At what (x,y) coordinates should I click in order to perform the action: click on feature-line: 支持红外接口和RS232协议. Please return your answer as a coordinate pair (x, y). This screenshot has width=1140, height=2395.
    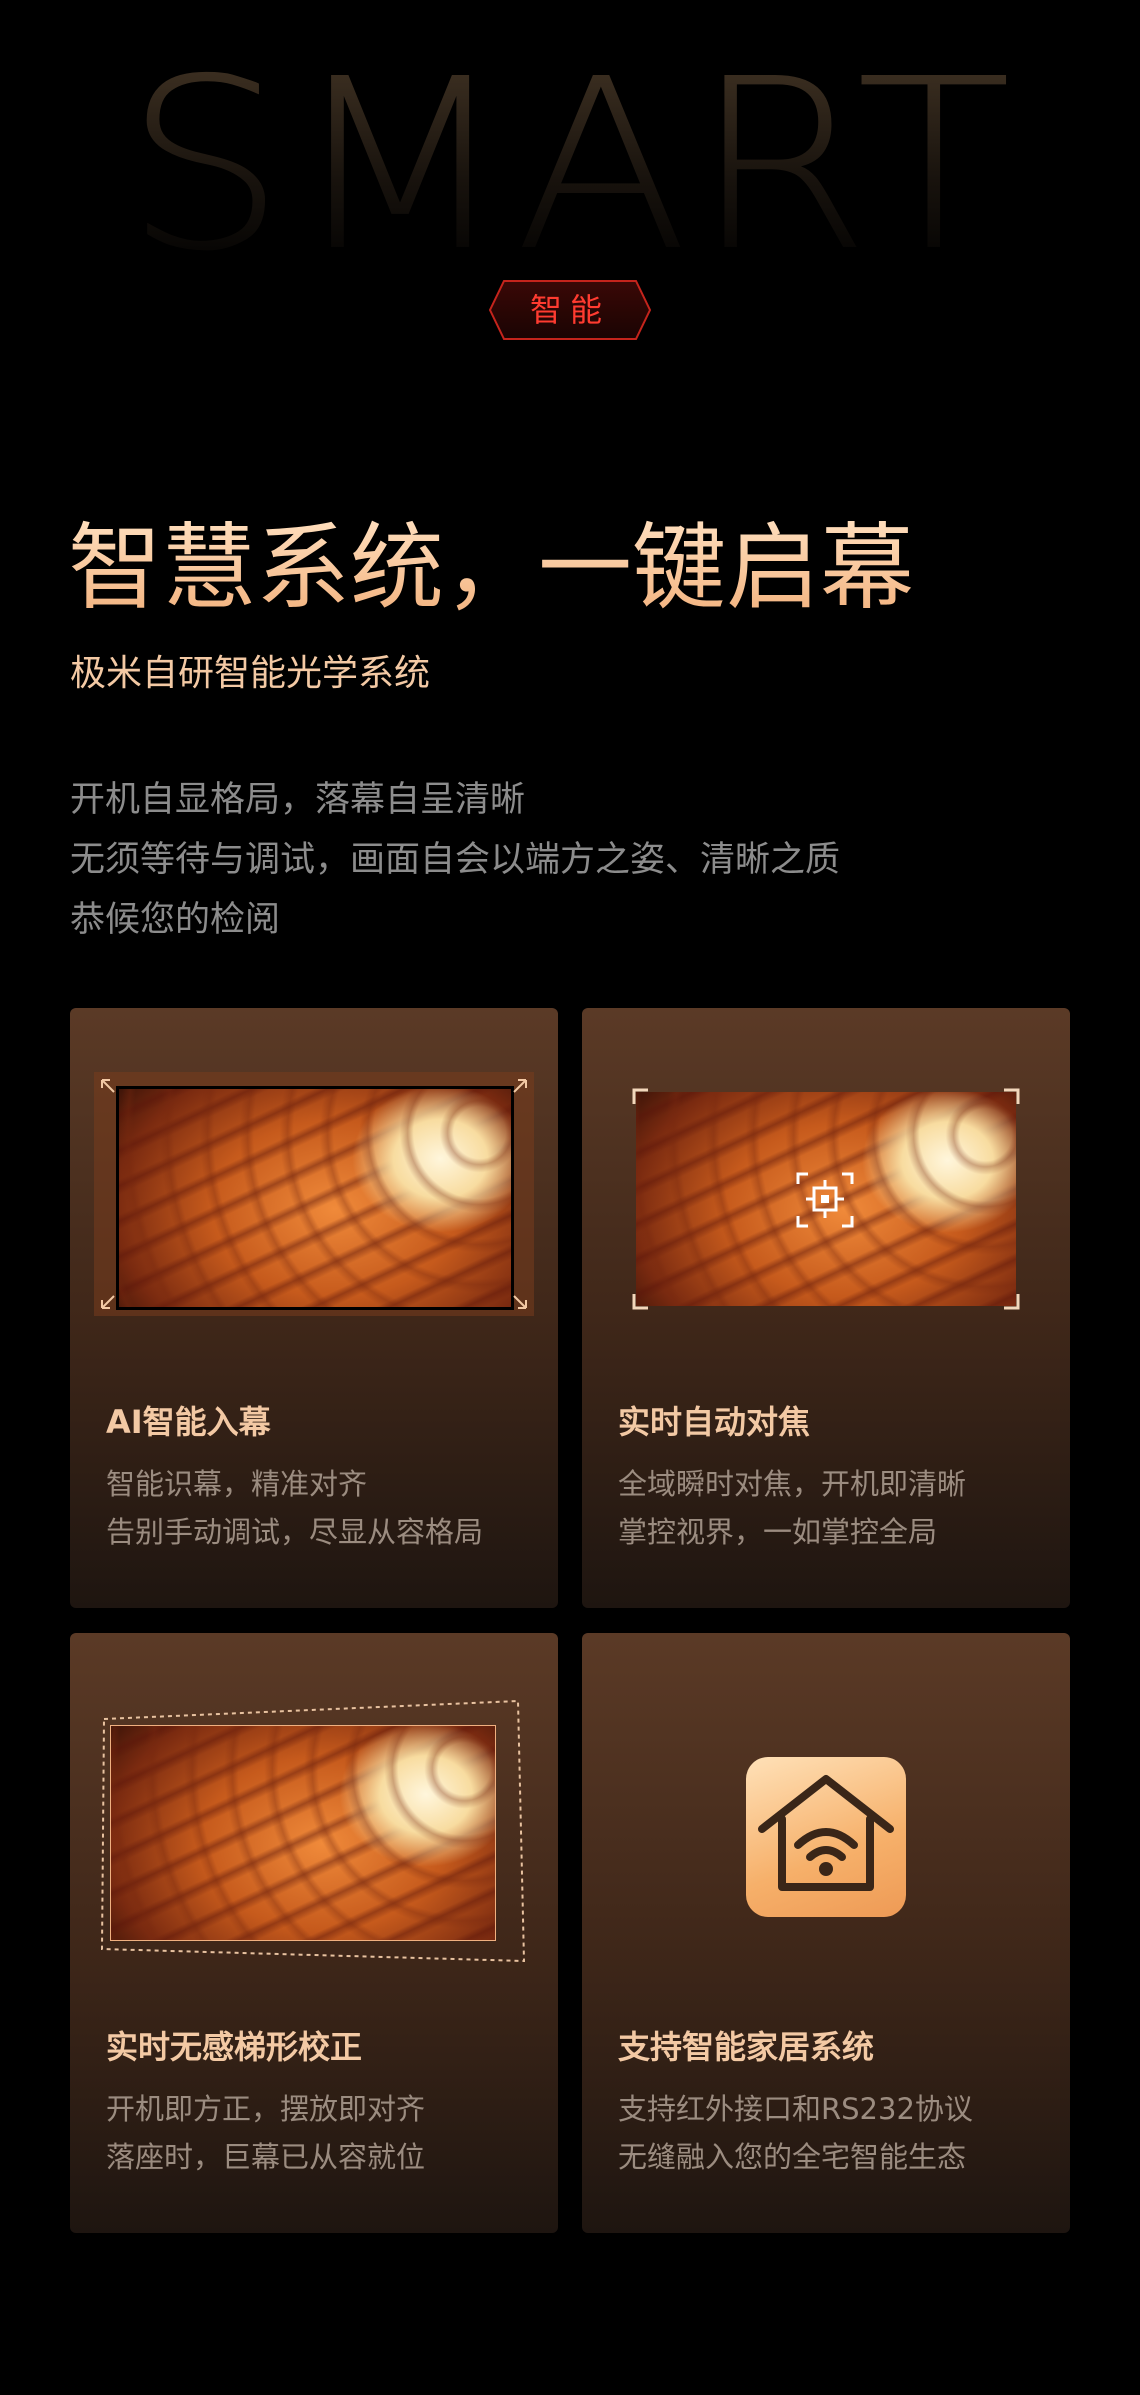
    Looking at the image, I should click on (795, 2109).